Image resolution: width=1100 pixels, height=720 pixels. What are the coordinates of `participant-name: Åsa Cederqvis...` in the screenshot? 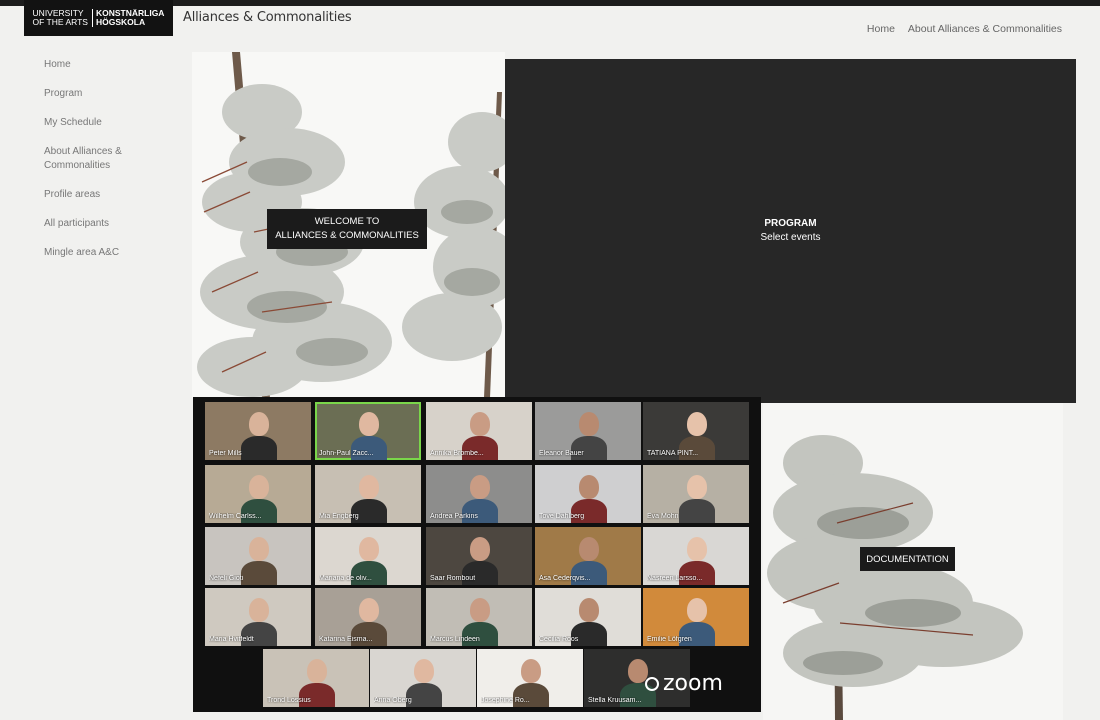 It's located at (565, 578).